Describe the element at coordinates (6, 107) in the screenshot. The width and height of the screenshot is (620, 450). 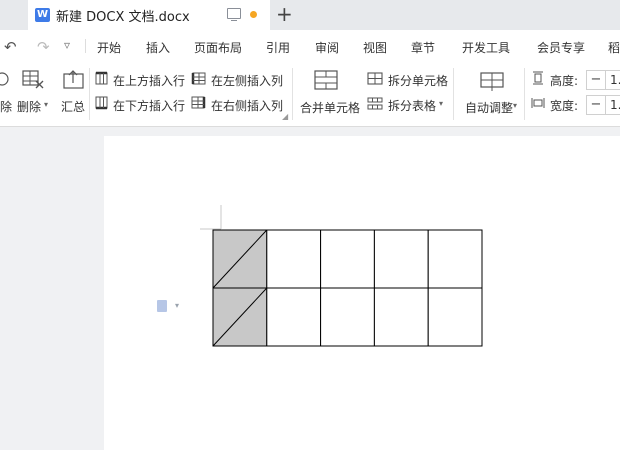
I see `delete-cell-label: 除` at that location.